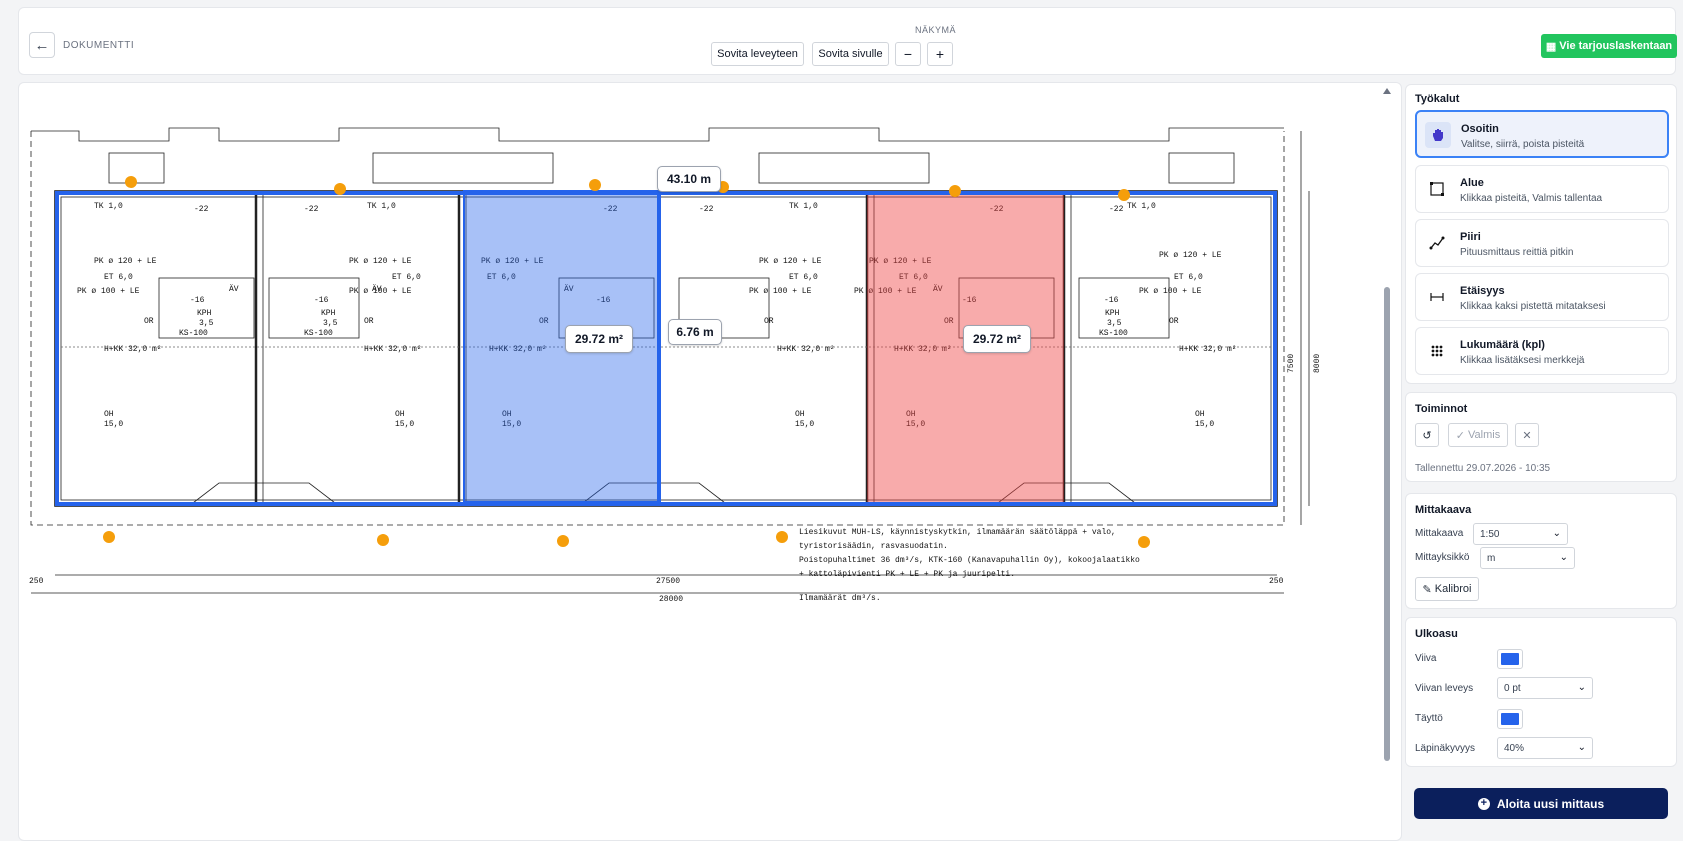 The width and height of the screenshot is (1683, 841). I want to click on tool-description: Valitse, siirrä, poista pisteitä, so click(1523, 144).